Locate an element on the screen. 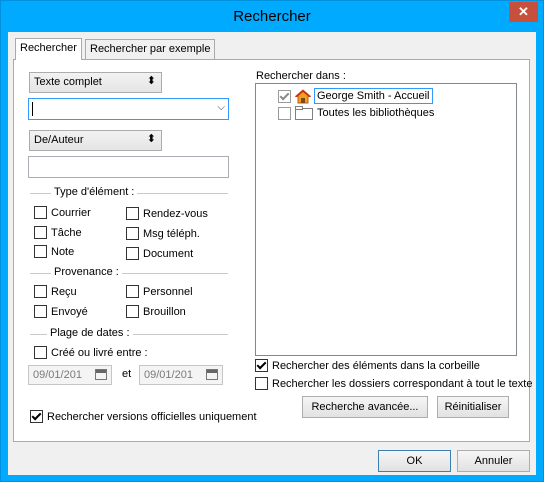 Image resolution: width=544 pixels, height=482 pixels. checkbox-note: Note is located at coordinates (54, 251).